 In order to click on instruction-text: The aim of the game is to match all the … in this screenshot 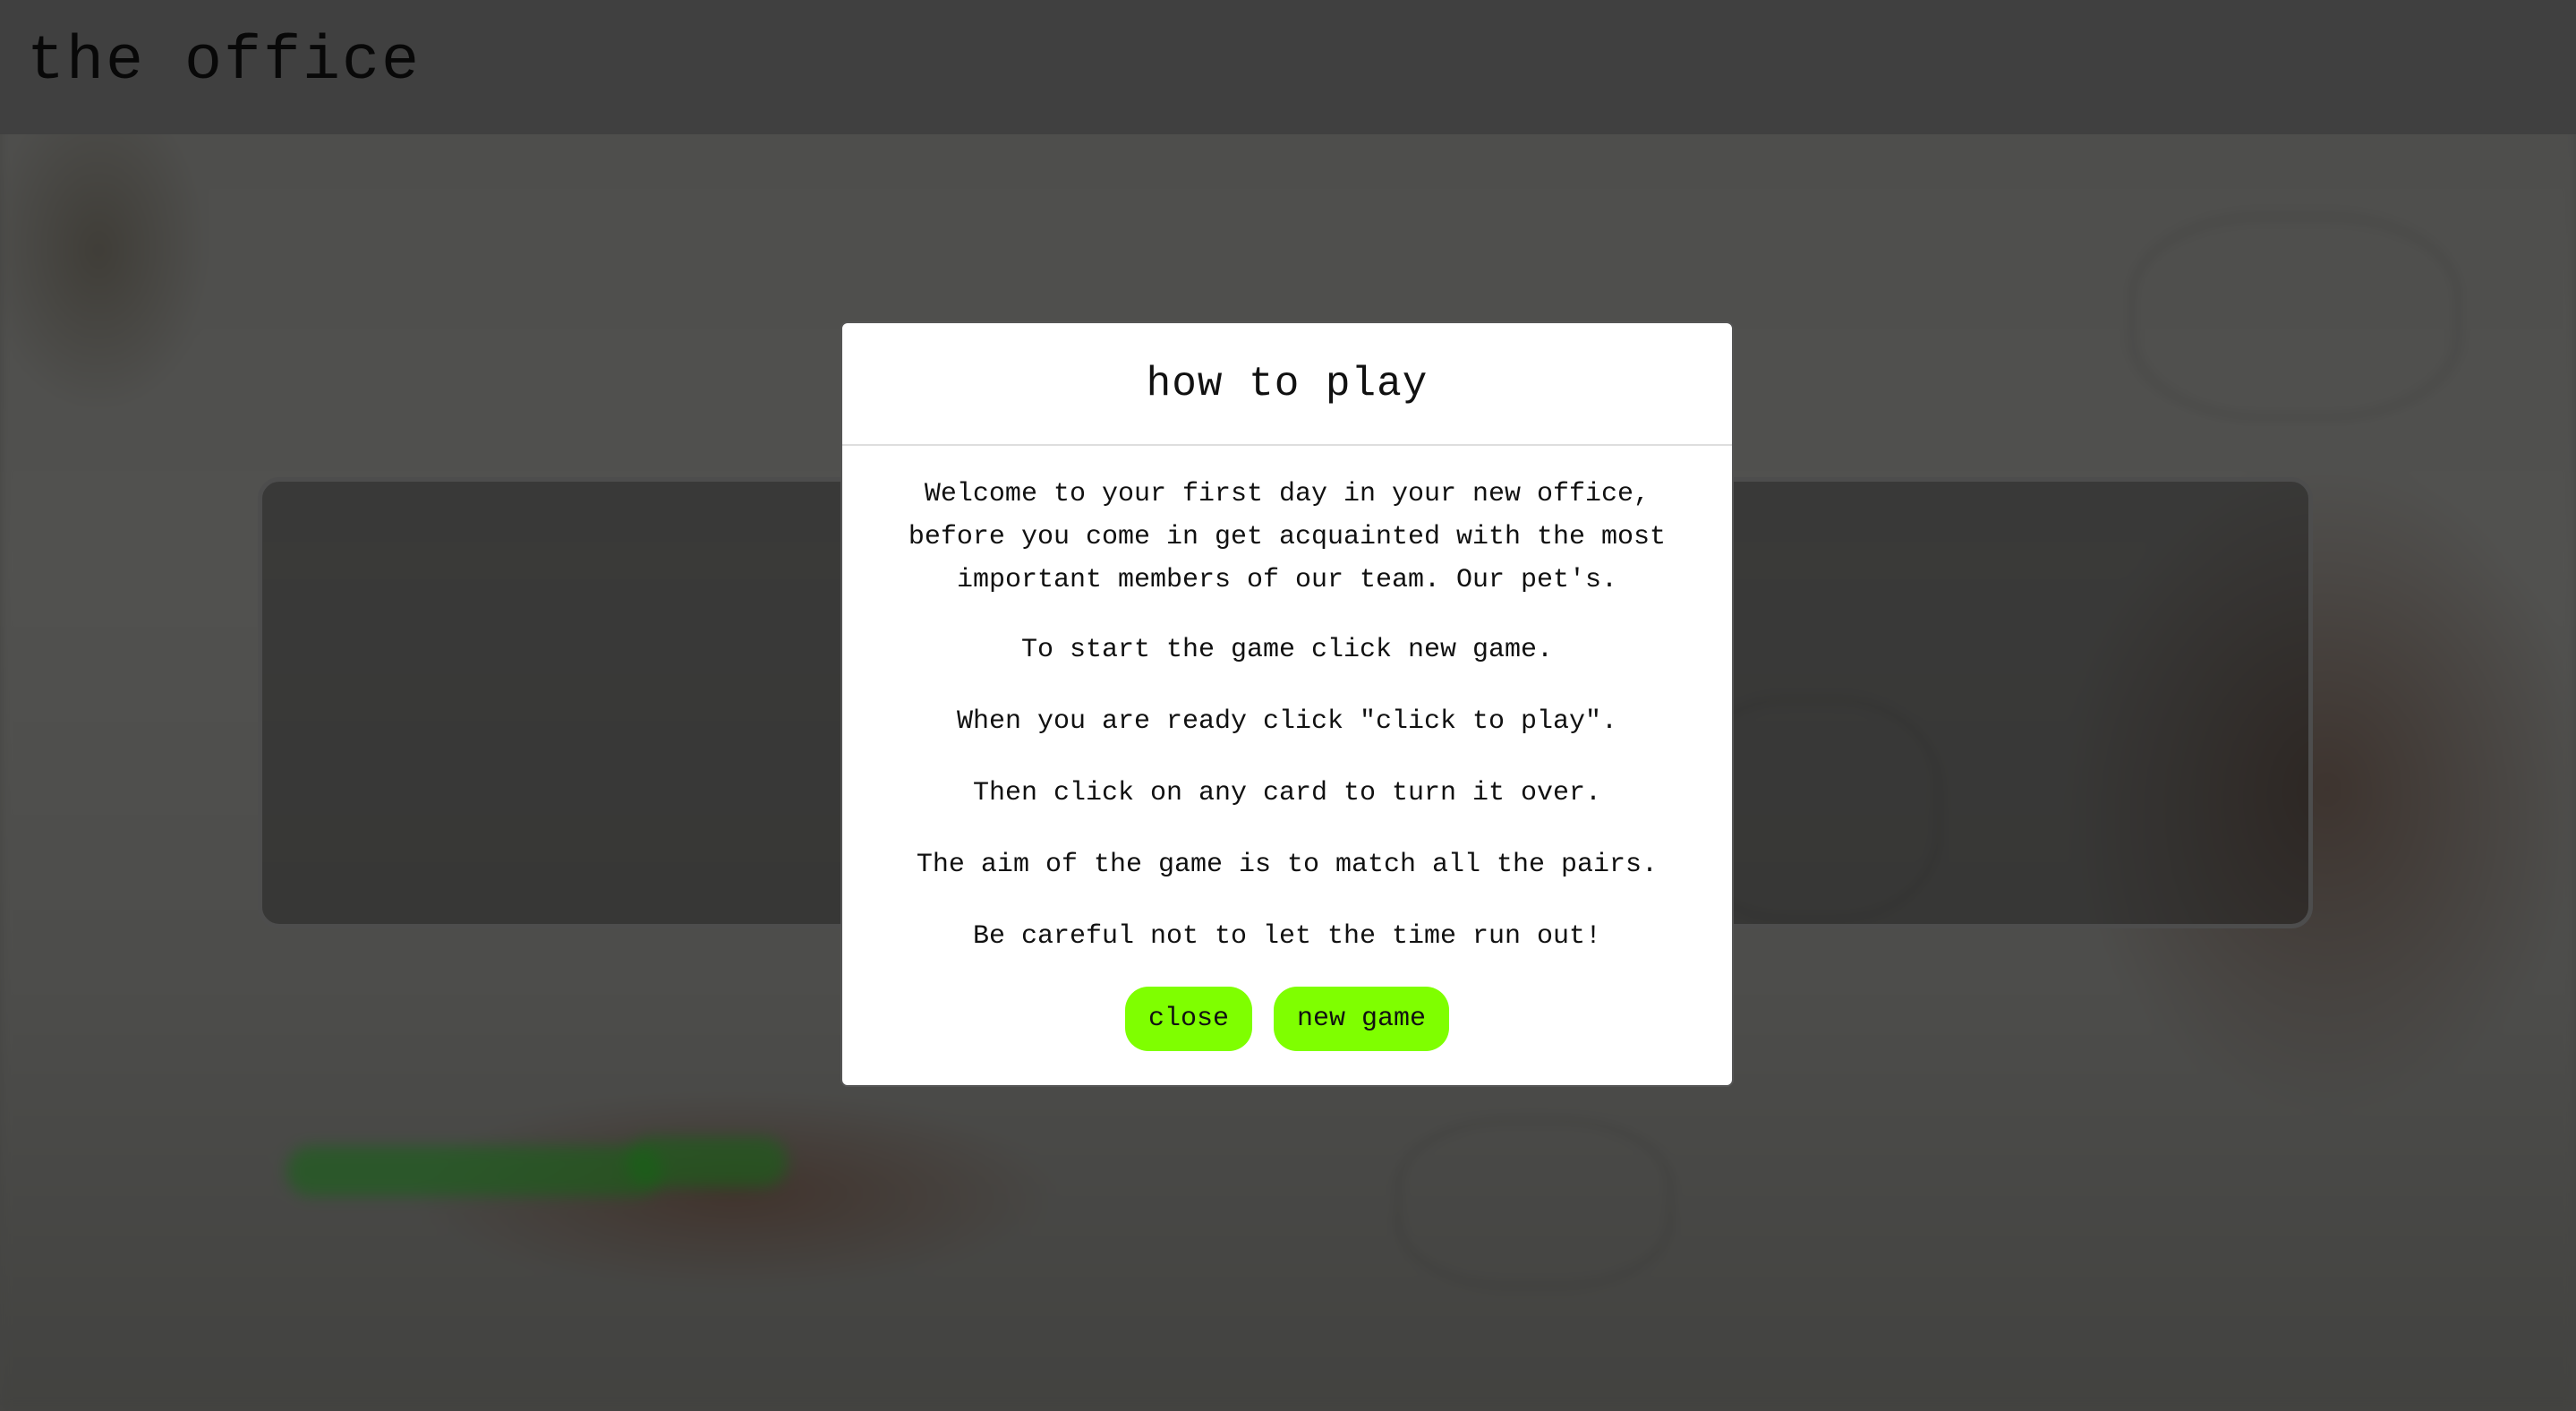, I will do `click(1287, 865)`.